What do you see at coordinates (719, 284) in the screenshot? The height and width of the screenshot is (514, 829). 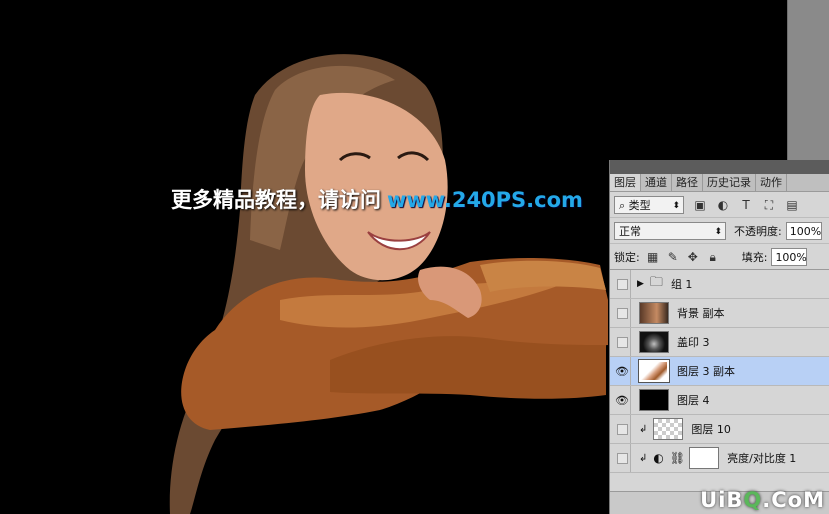 I see `layer-row-group: ▶ 🗀 组 1` at bounding box center [719, 284].